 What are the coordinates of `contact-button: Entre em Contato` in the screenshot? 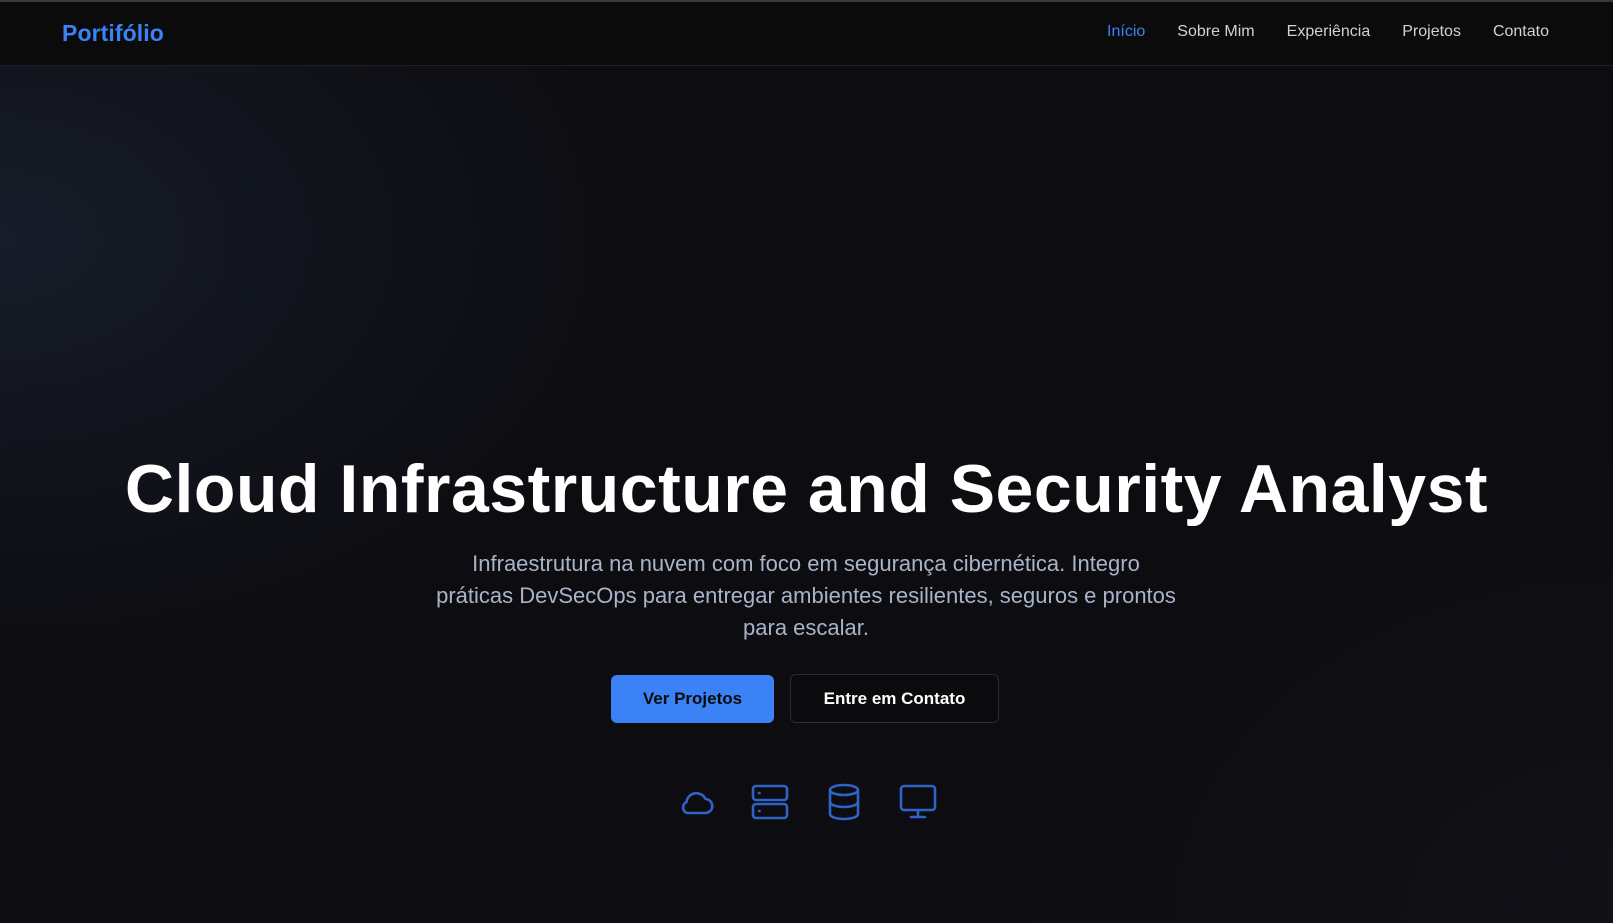 It's located at (894, 698).